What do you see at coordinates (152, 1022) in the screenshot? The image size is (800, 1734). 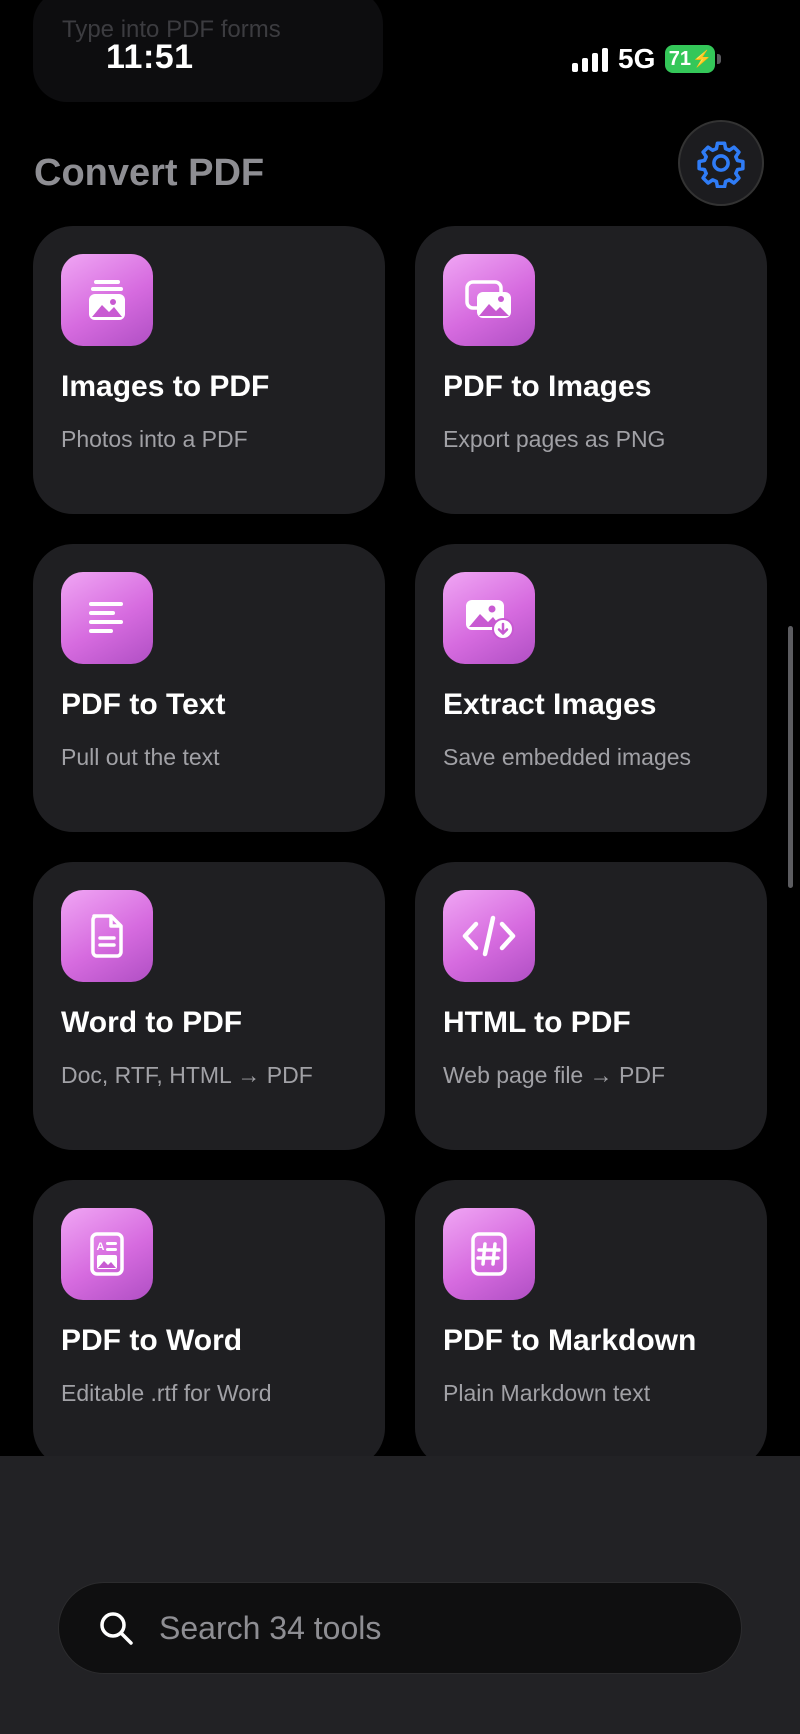 I see `card-title: Word to PDF` at bounding box center [152, 1022].